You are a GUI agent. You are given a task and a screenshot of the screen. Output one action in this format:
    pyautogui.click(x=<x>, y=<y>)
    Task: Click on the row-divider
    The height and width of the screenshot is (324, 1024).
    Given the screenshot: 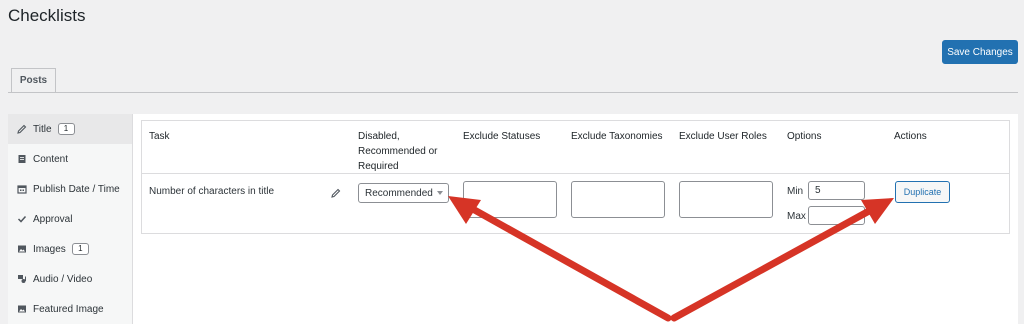 What is the action you would take?
    pyautogui.click(x=575, y=173)
    